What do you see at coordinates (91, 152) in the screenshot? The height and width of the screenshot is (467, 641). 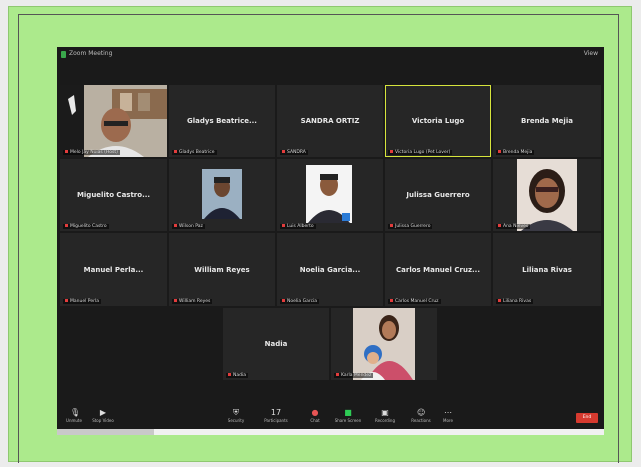 I see `participant-label: Melo Jay Nolas (Host)` at bounding box center [91, 152].